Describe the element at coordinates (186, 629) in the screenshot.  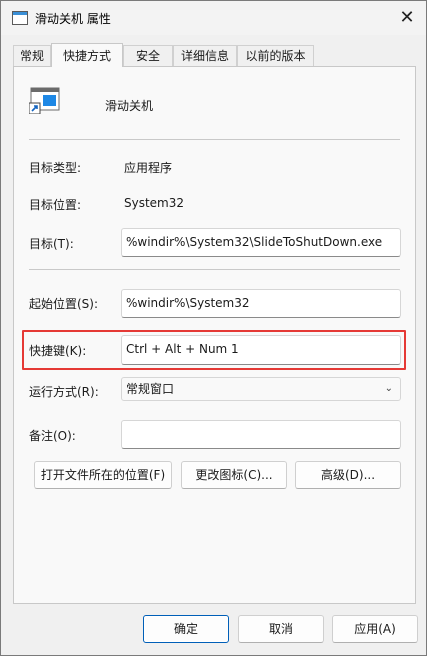
I see `ok-button: 确定` at that location.